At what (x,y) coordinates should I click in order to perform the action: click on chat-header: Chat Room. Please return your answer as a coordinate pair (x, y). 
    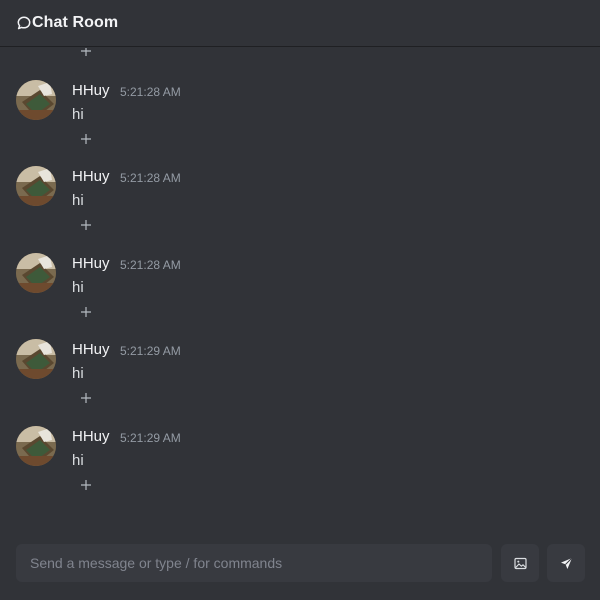
    Looking at the image, I should click on (300, 23).